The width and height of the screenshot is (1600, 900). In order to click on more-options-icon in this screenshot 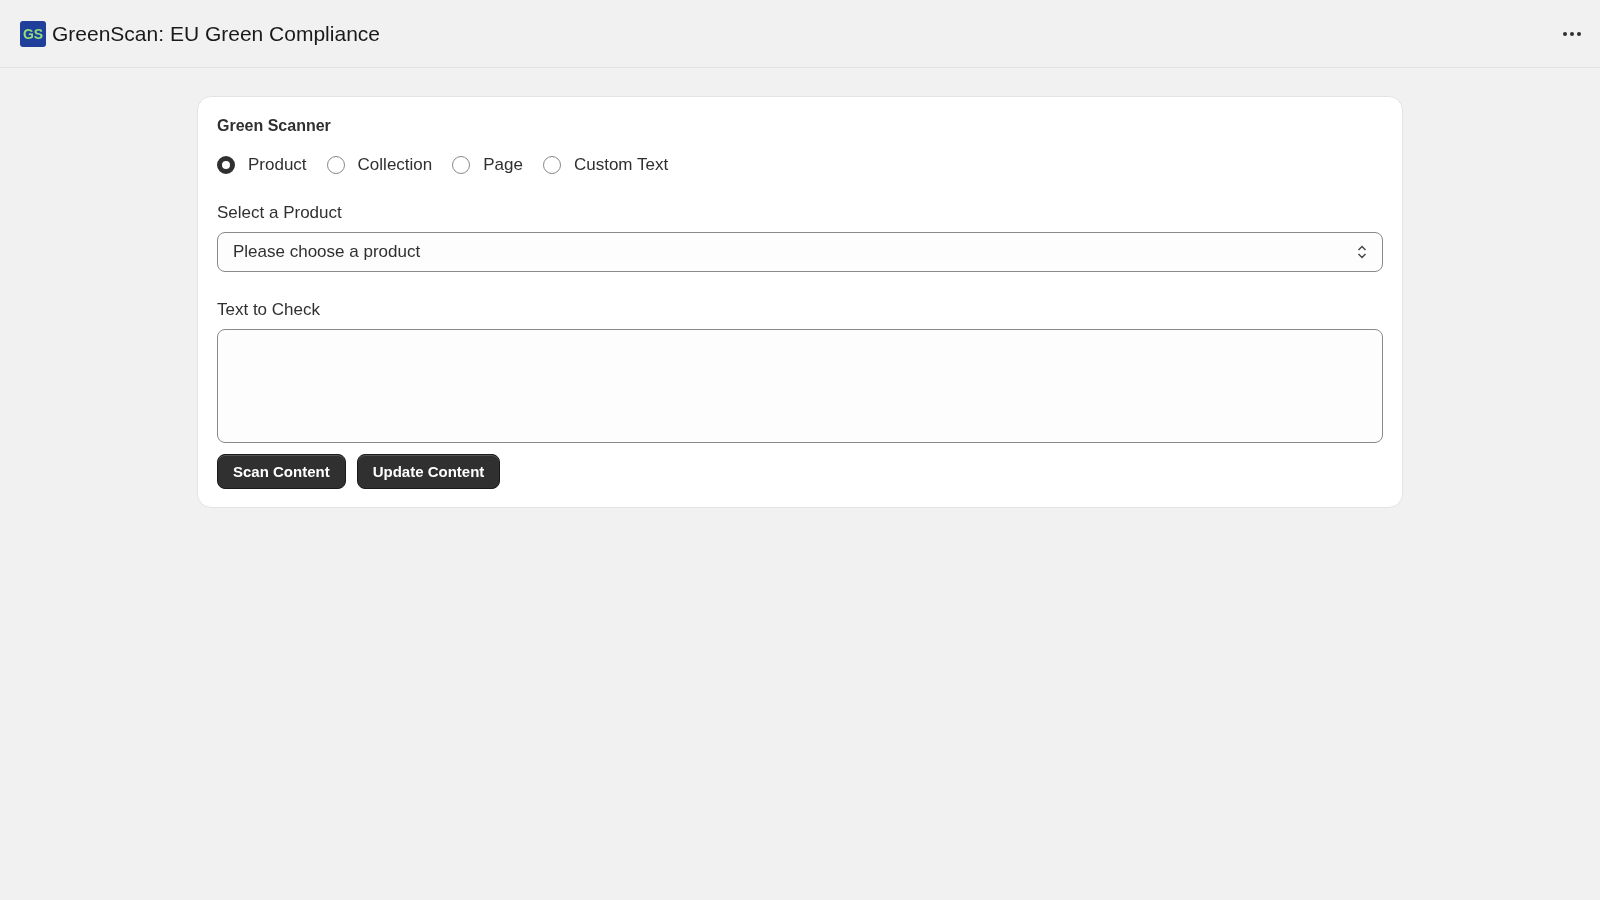, I will do `click(1572, 33)`.